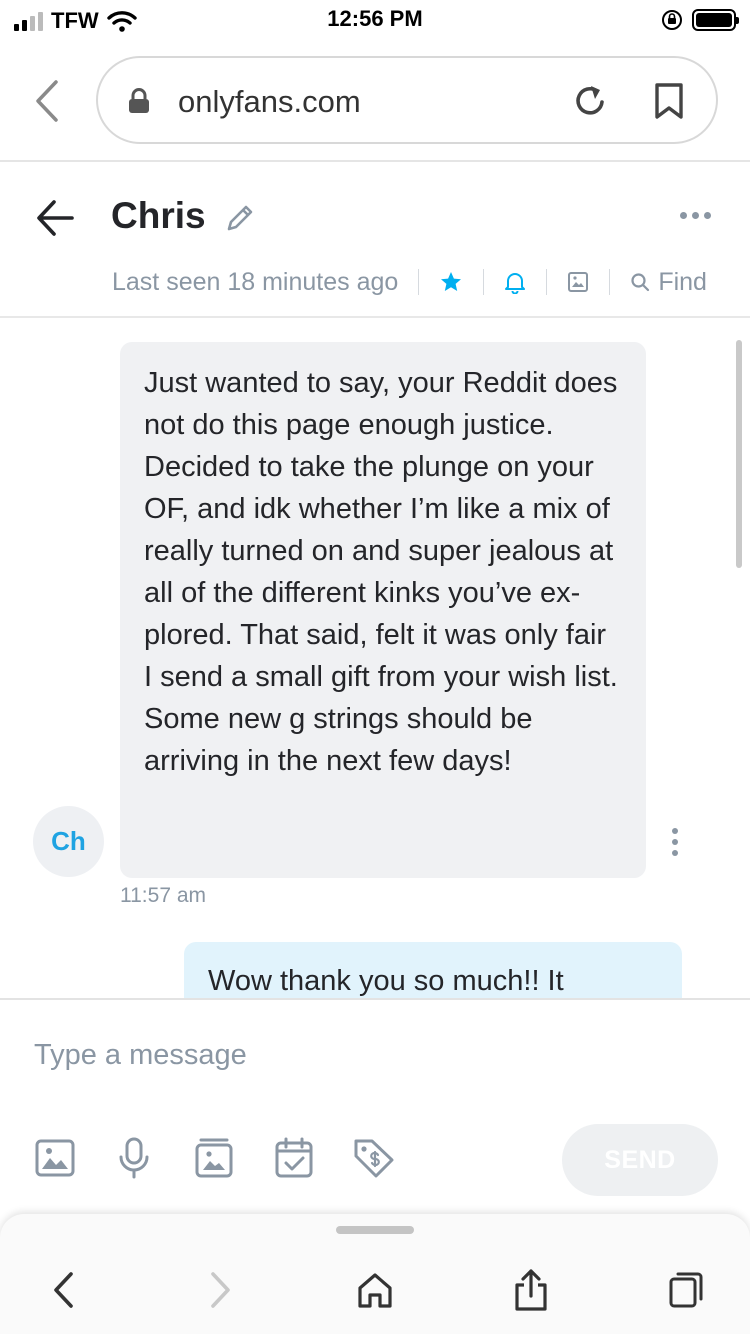  I want to click on find-label: Find, so click(682, 281).